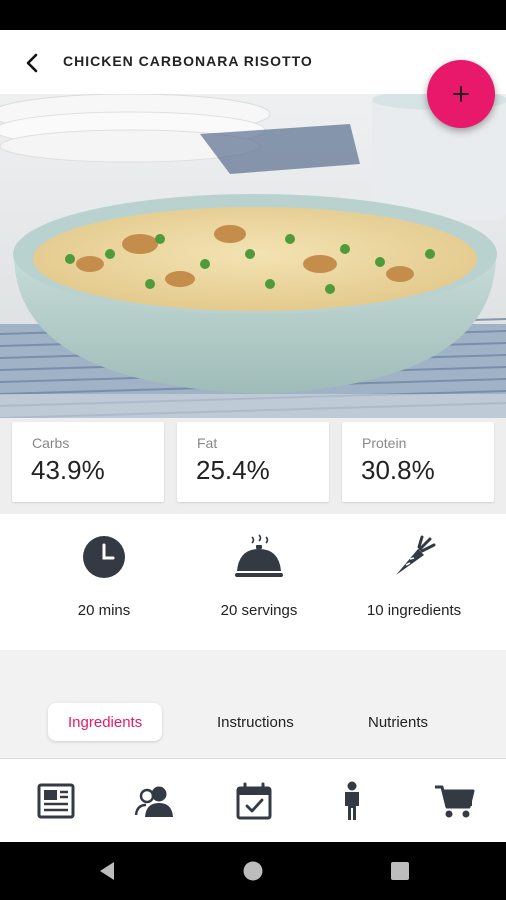 Image resolution: width=506 pixels, height=900 pixels. I want to click on macro-card-protein: Protein 30.8%, so click(418, 462).